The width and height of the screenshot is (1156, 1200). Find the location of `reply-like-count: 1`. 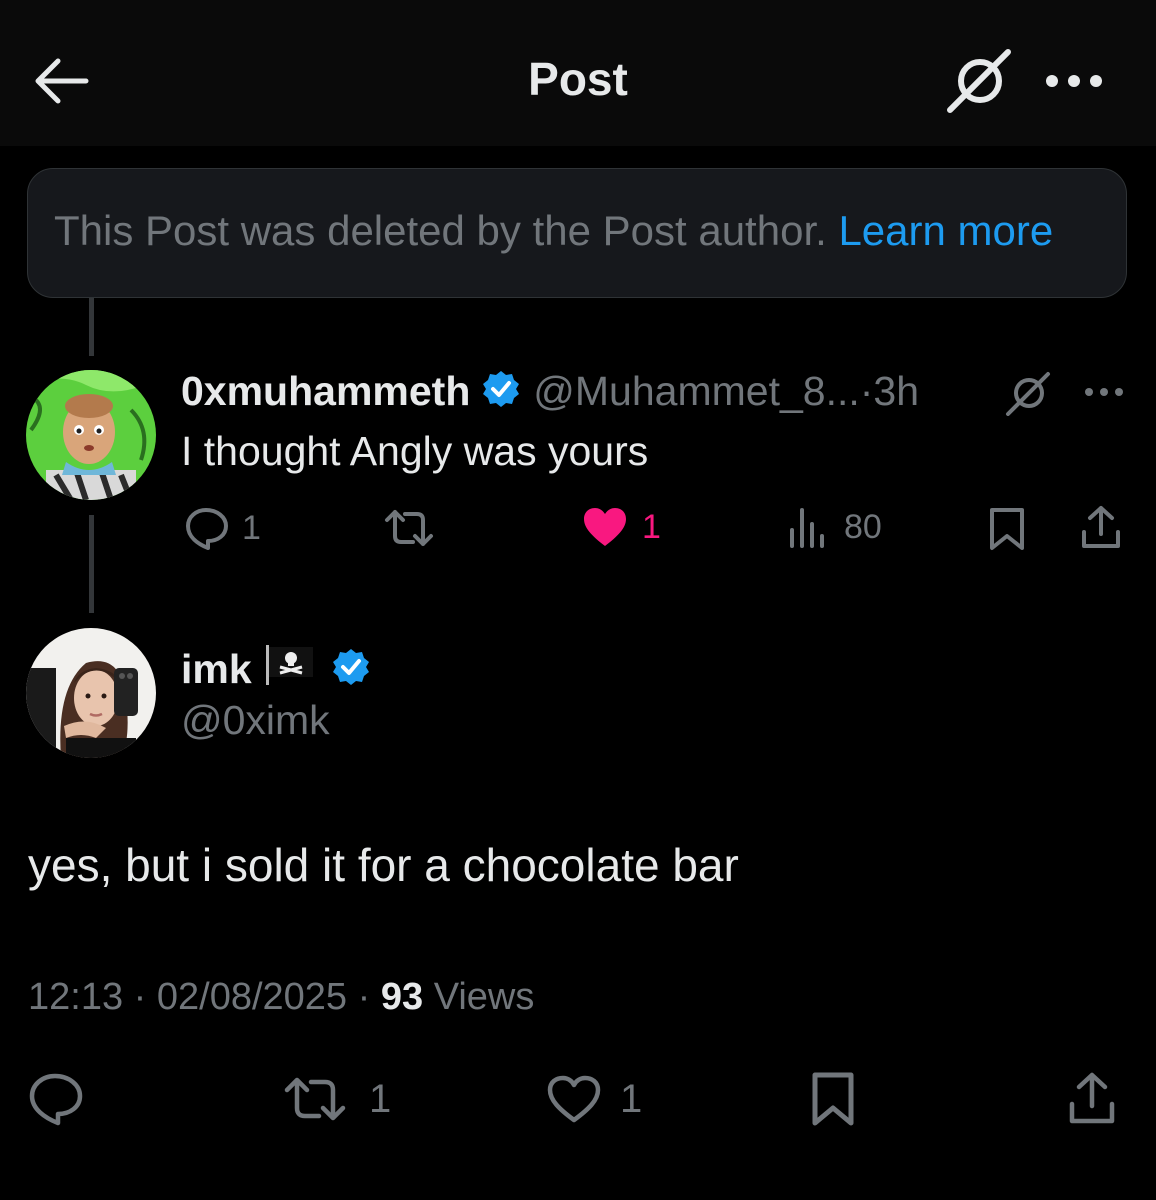

reply-like-count: 1 is located at coordinates (651, 526).